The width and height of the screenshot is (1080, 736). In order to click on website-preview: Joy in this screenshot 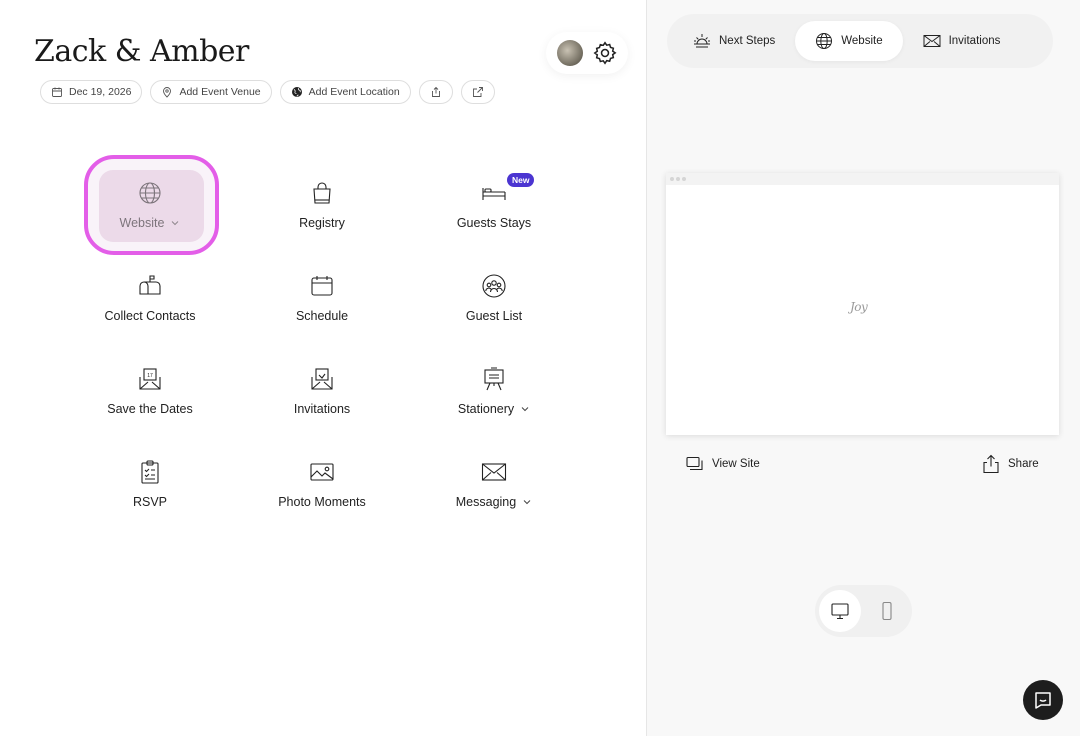, I will do `click(862, 304)`.